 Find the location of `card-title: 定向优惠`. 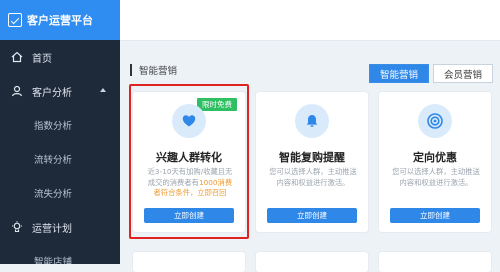

card-title: 定向优惠 is located at coordinates (435, 157).